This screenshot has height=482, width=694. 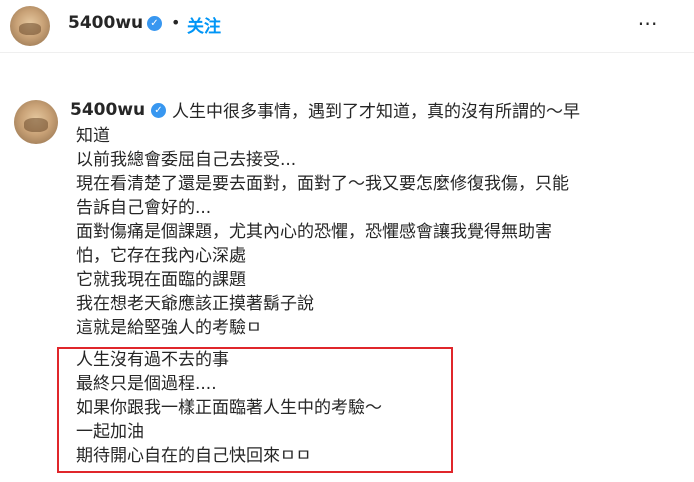 I want to click on comment-avatar, so click(x=36, y=122).